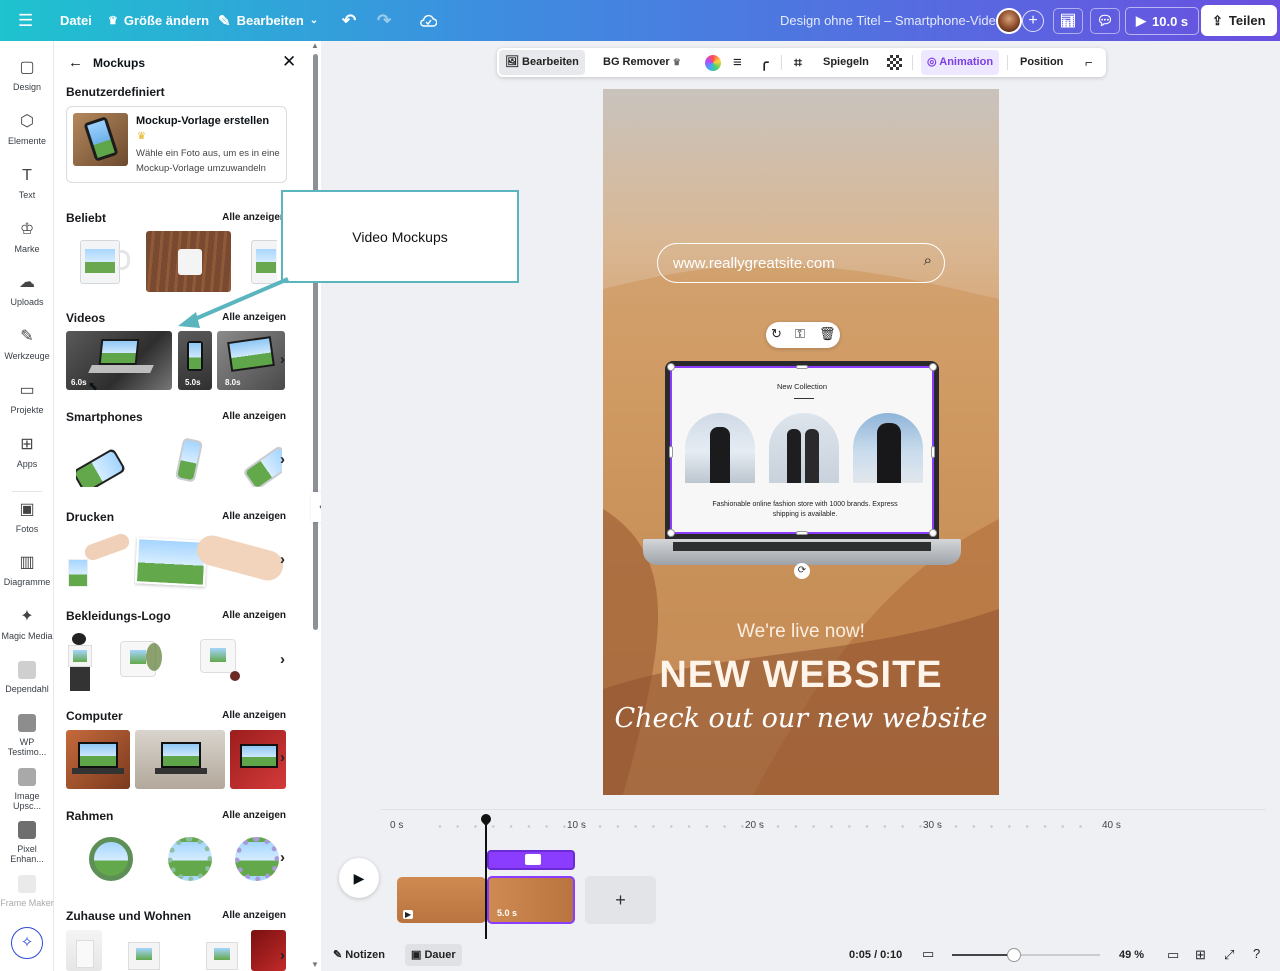 The width and height of the screenshot is (1280, 971). I want to click on hamburger-icon: ☰, so click(25, 20).